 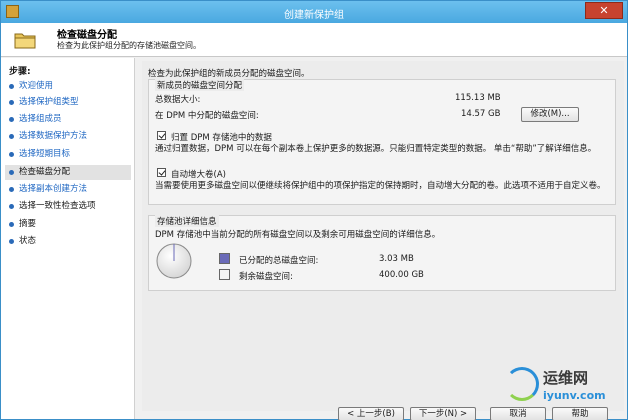 What do you see at coordinates (87, 35) in the screenshot?
I see `page-title: 检查磁盘分配` at bounding box center [87, 35].